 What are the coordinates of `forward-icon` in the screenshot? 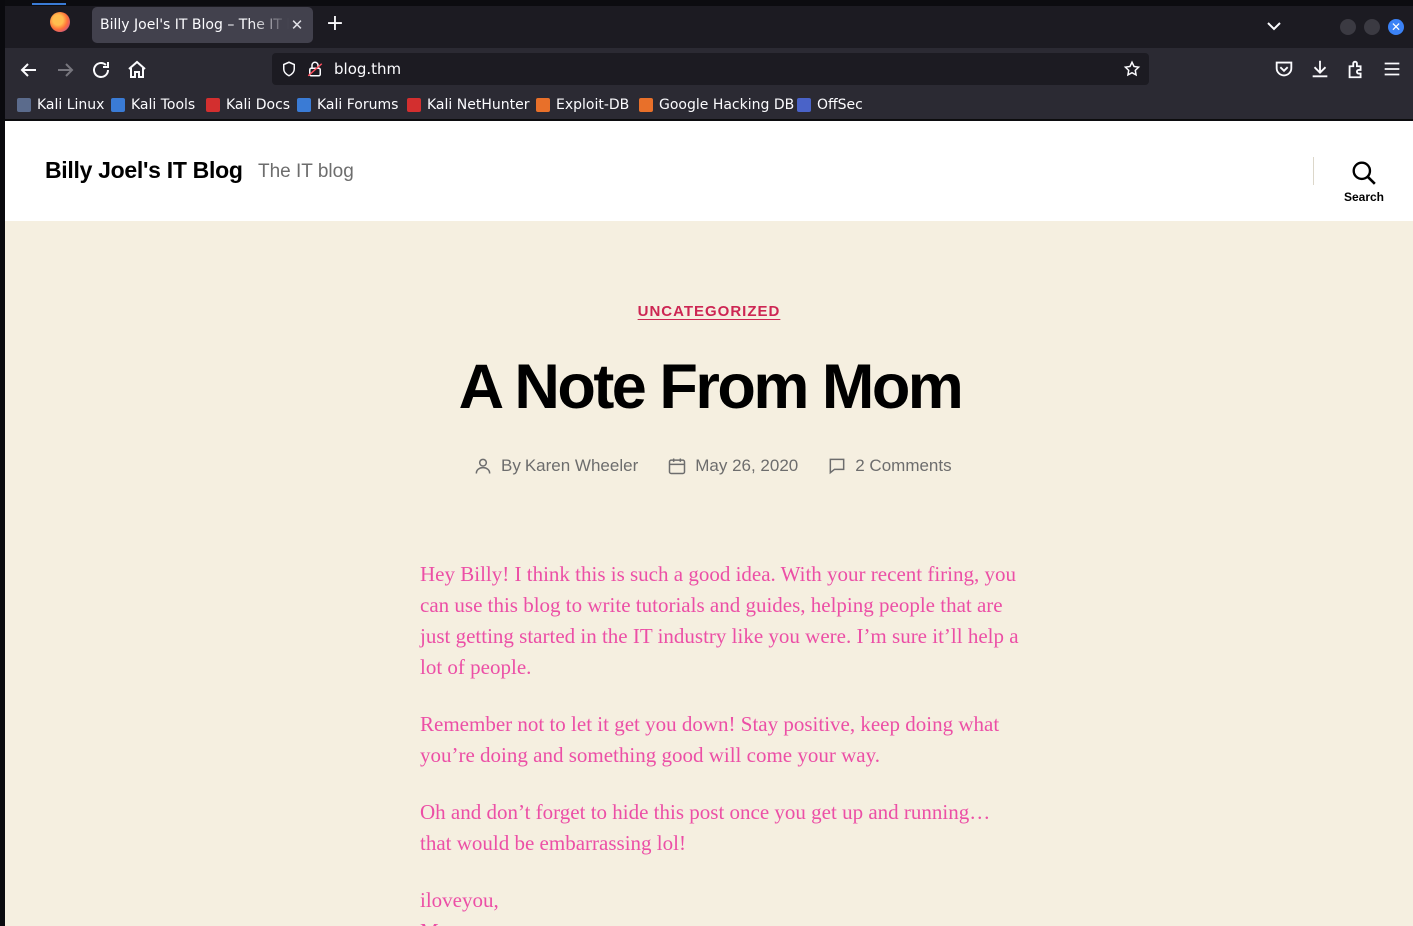 It's located at (65, 70).